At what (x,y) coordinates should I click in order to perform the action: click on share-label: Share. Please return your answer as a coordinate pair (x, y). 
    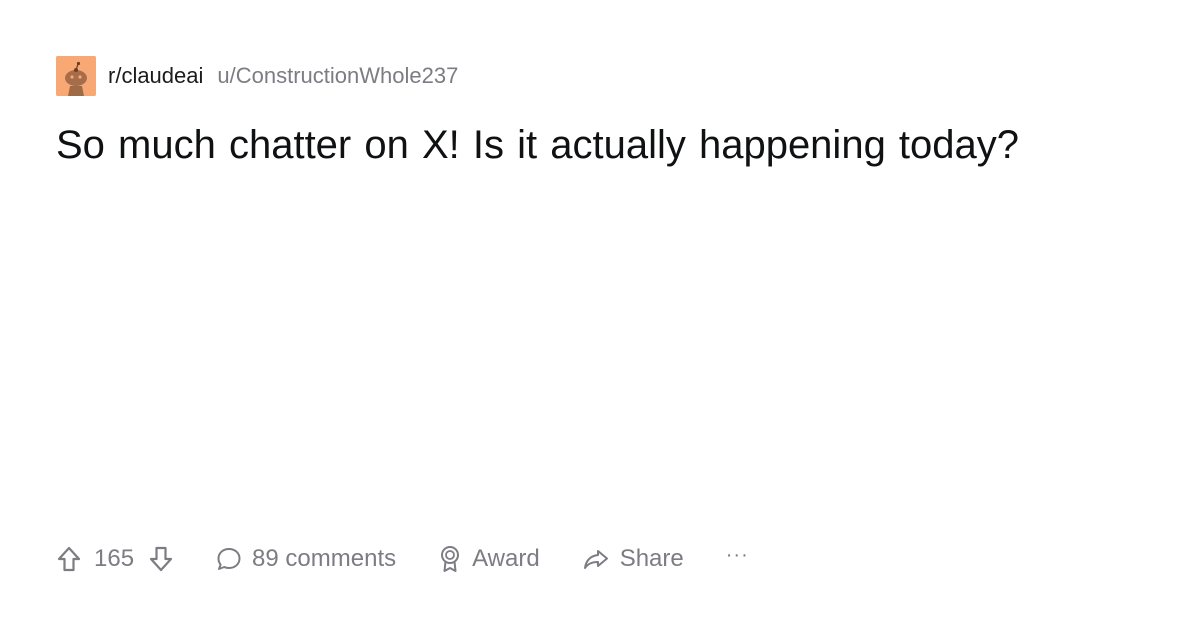
    Looking at the image, I should click on (651, 558).